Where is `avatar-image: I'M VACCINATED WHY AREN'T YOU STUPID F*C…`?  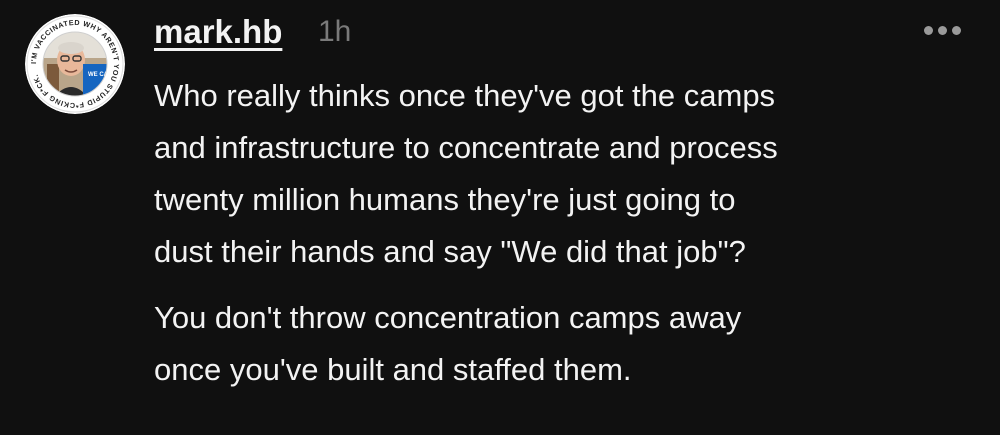
avatar-image: I'M VACCINATED WHY AREN'T YOU STUPID F*C… is located at coordinates (75, 64).